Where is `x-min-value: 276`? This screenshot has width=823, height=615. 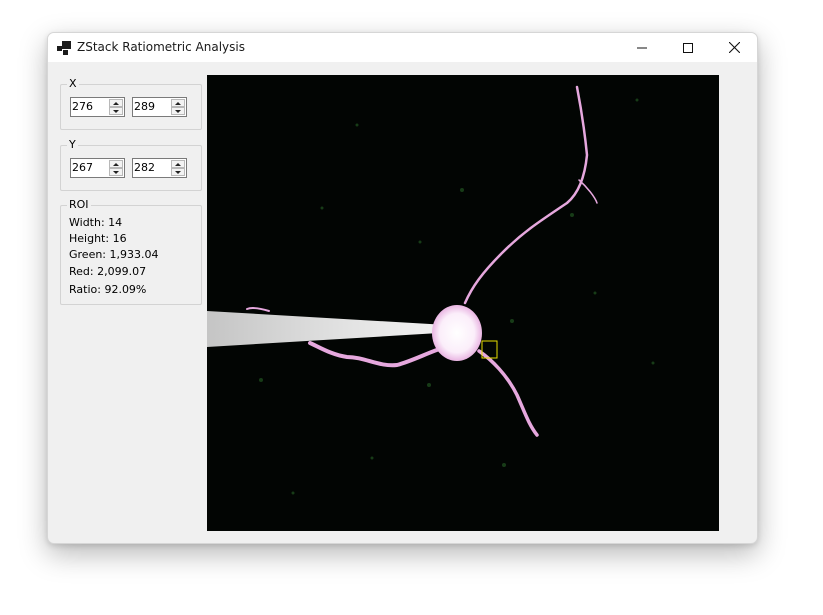 x-min-value: 276 is located at coordinates (82, 107).